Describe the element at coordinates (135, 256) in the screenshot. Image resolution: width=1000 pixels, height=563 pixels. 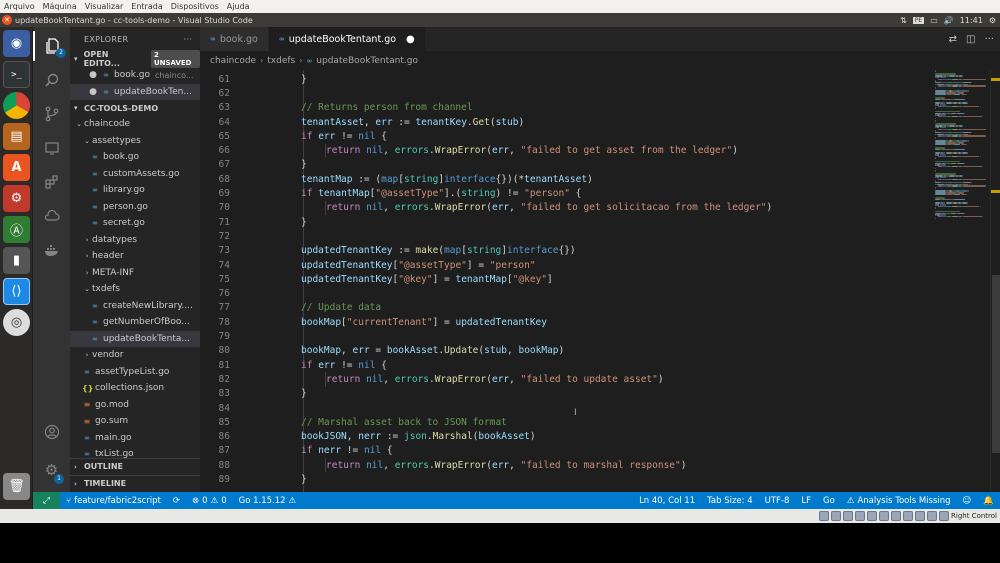
I see `tree-folder: › header` at that location.